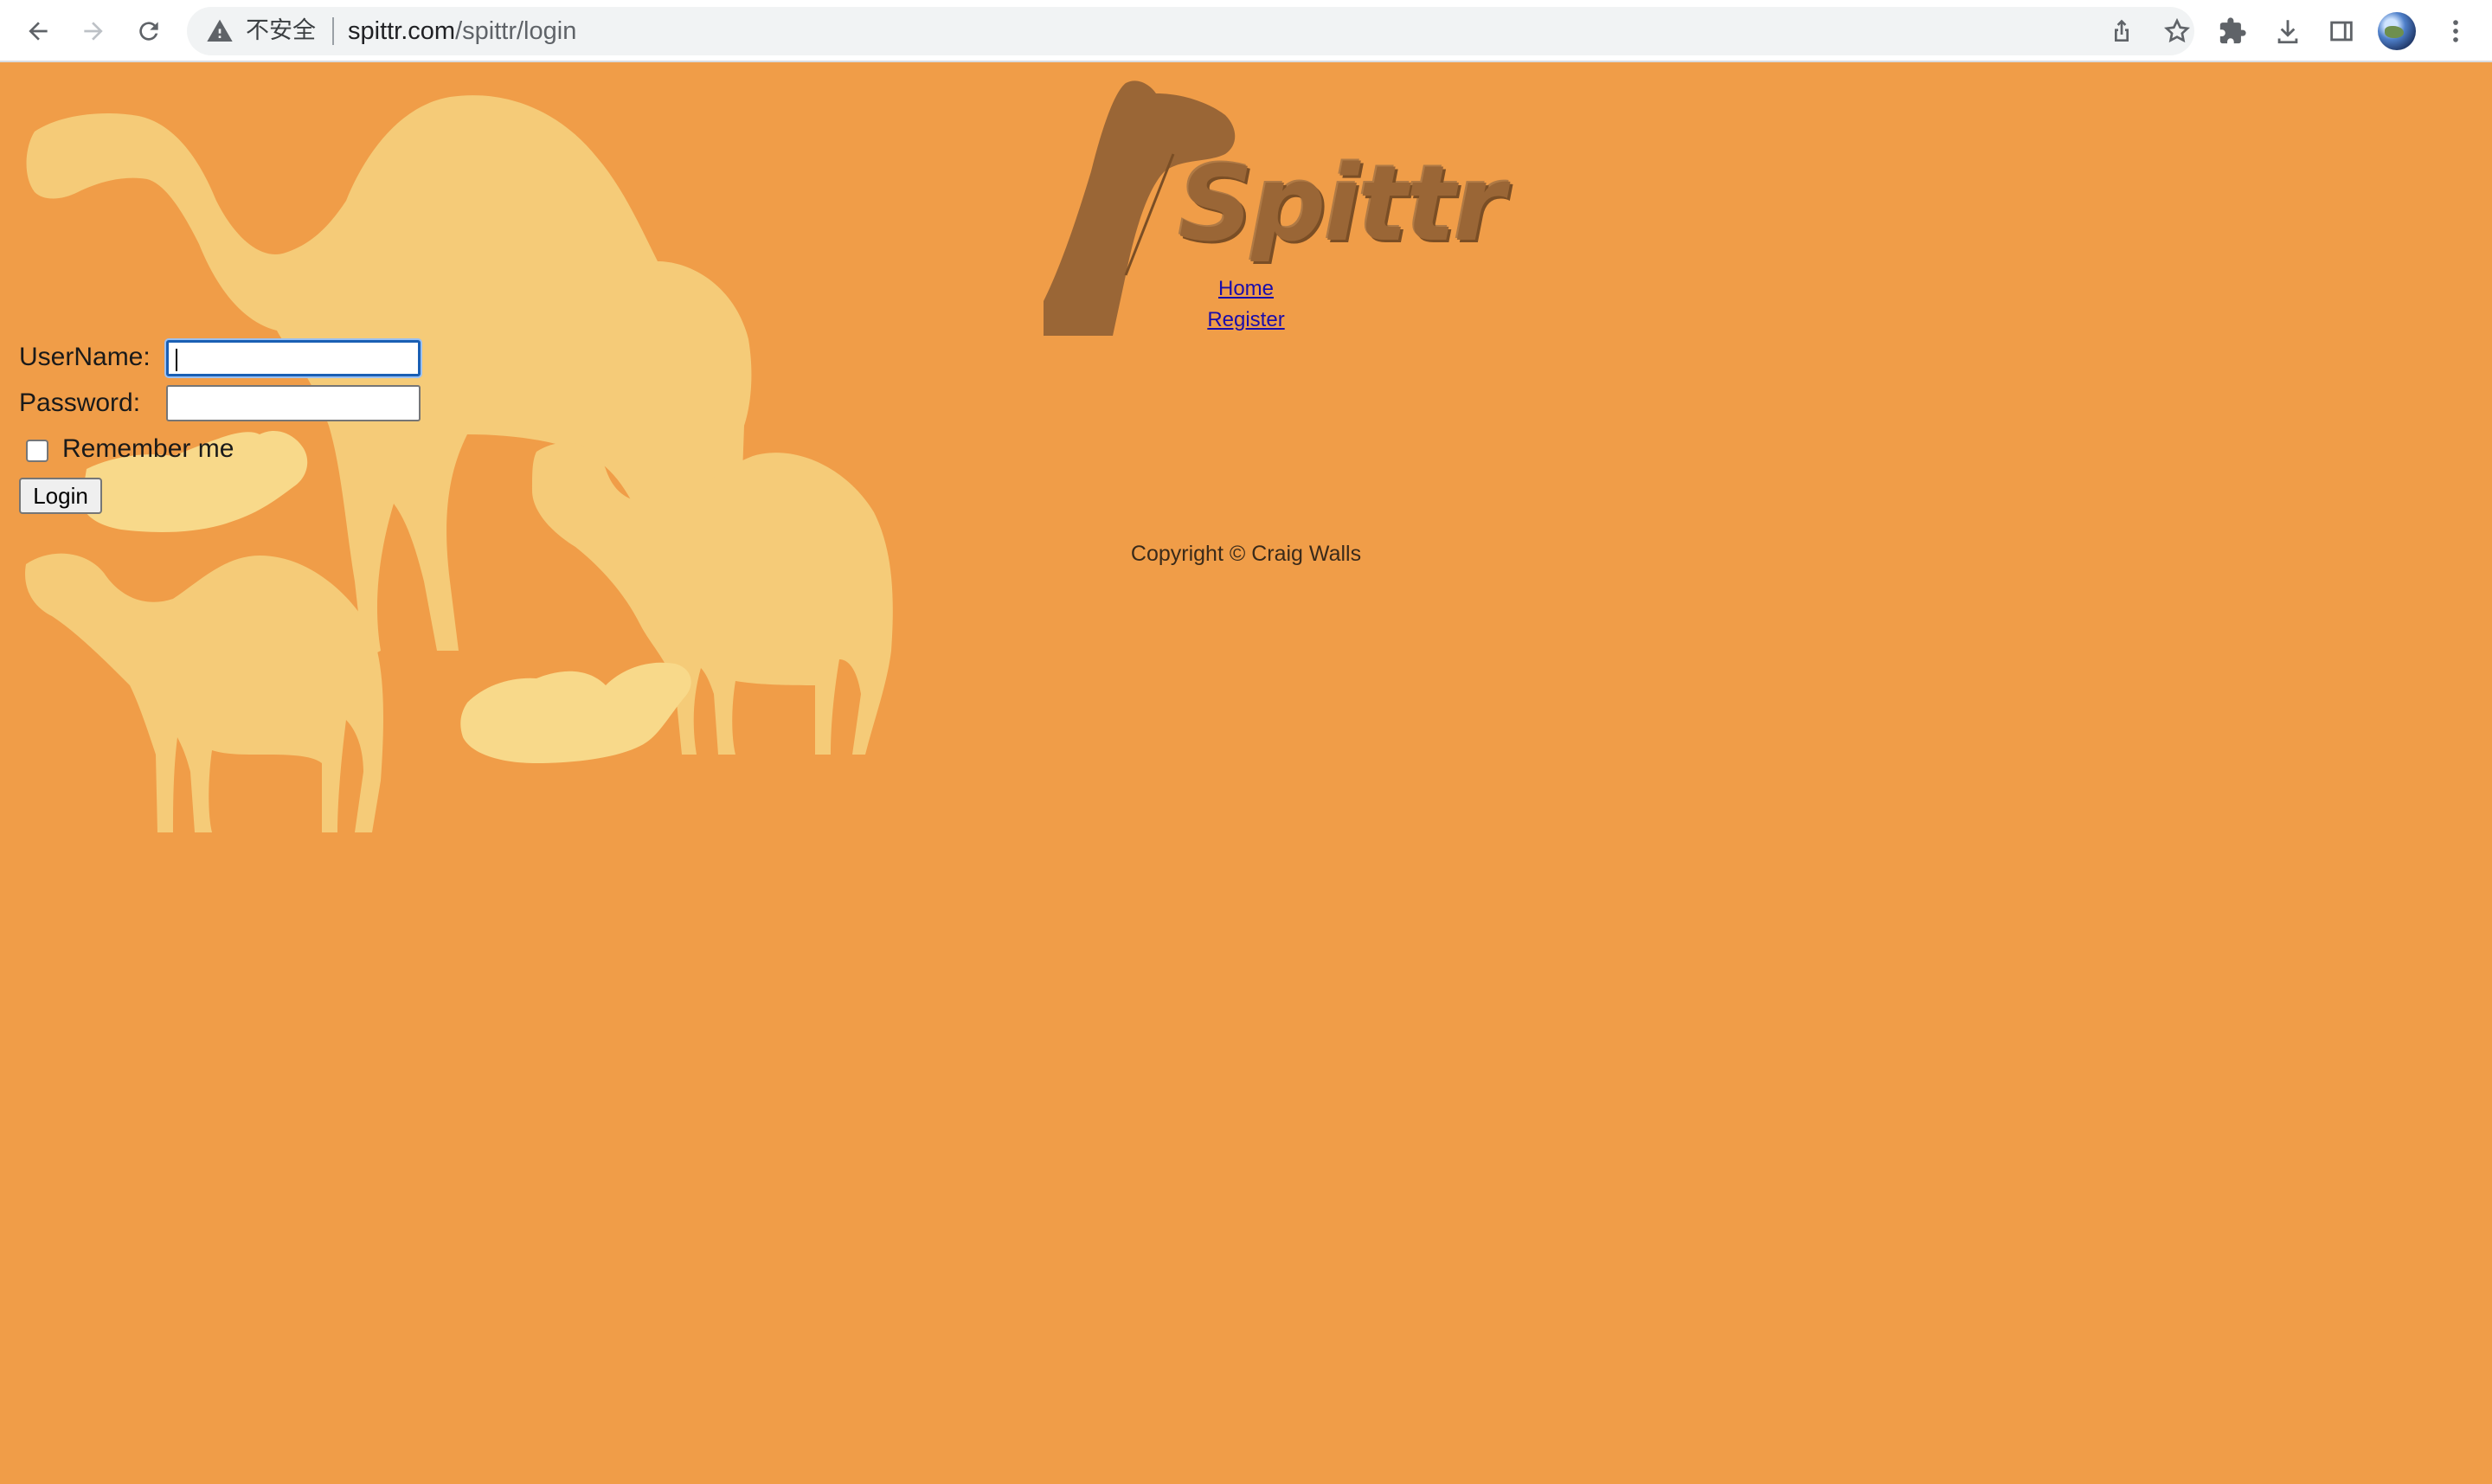 Image resolution: width=2492 pixels, height=1484 pixels. I want to click on address-divider, so click(333, 31).